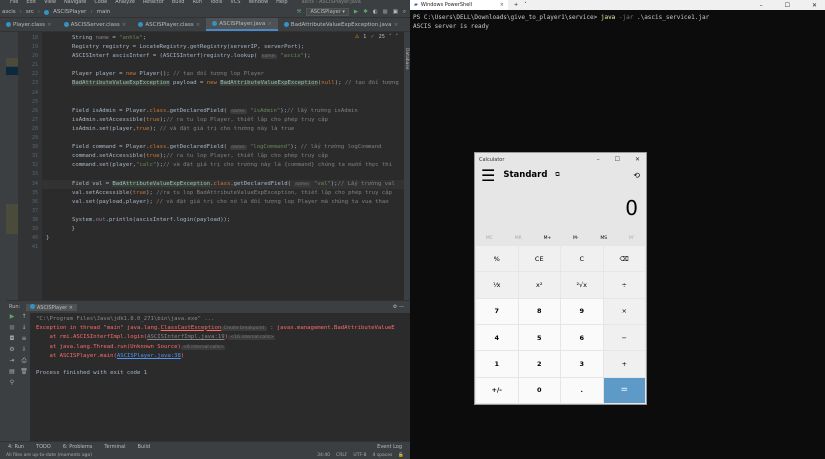 Image resolution: width=825 pixels, height=459 pixels. What do you see at coordinates (242, 24) in the screenshot?
I see `editor-tab: ASCISPlayer.java ×` at bounding box center [242, 24].